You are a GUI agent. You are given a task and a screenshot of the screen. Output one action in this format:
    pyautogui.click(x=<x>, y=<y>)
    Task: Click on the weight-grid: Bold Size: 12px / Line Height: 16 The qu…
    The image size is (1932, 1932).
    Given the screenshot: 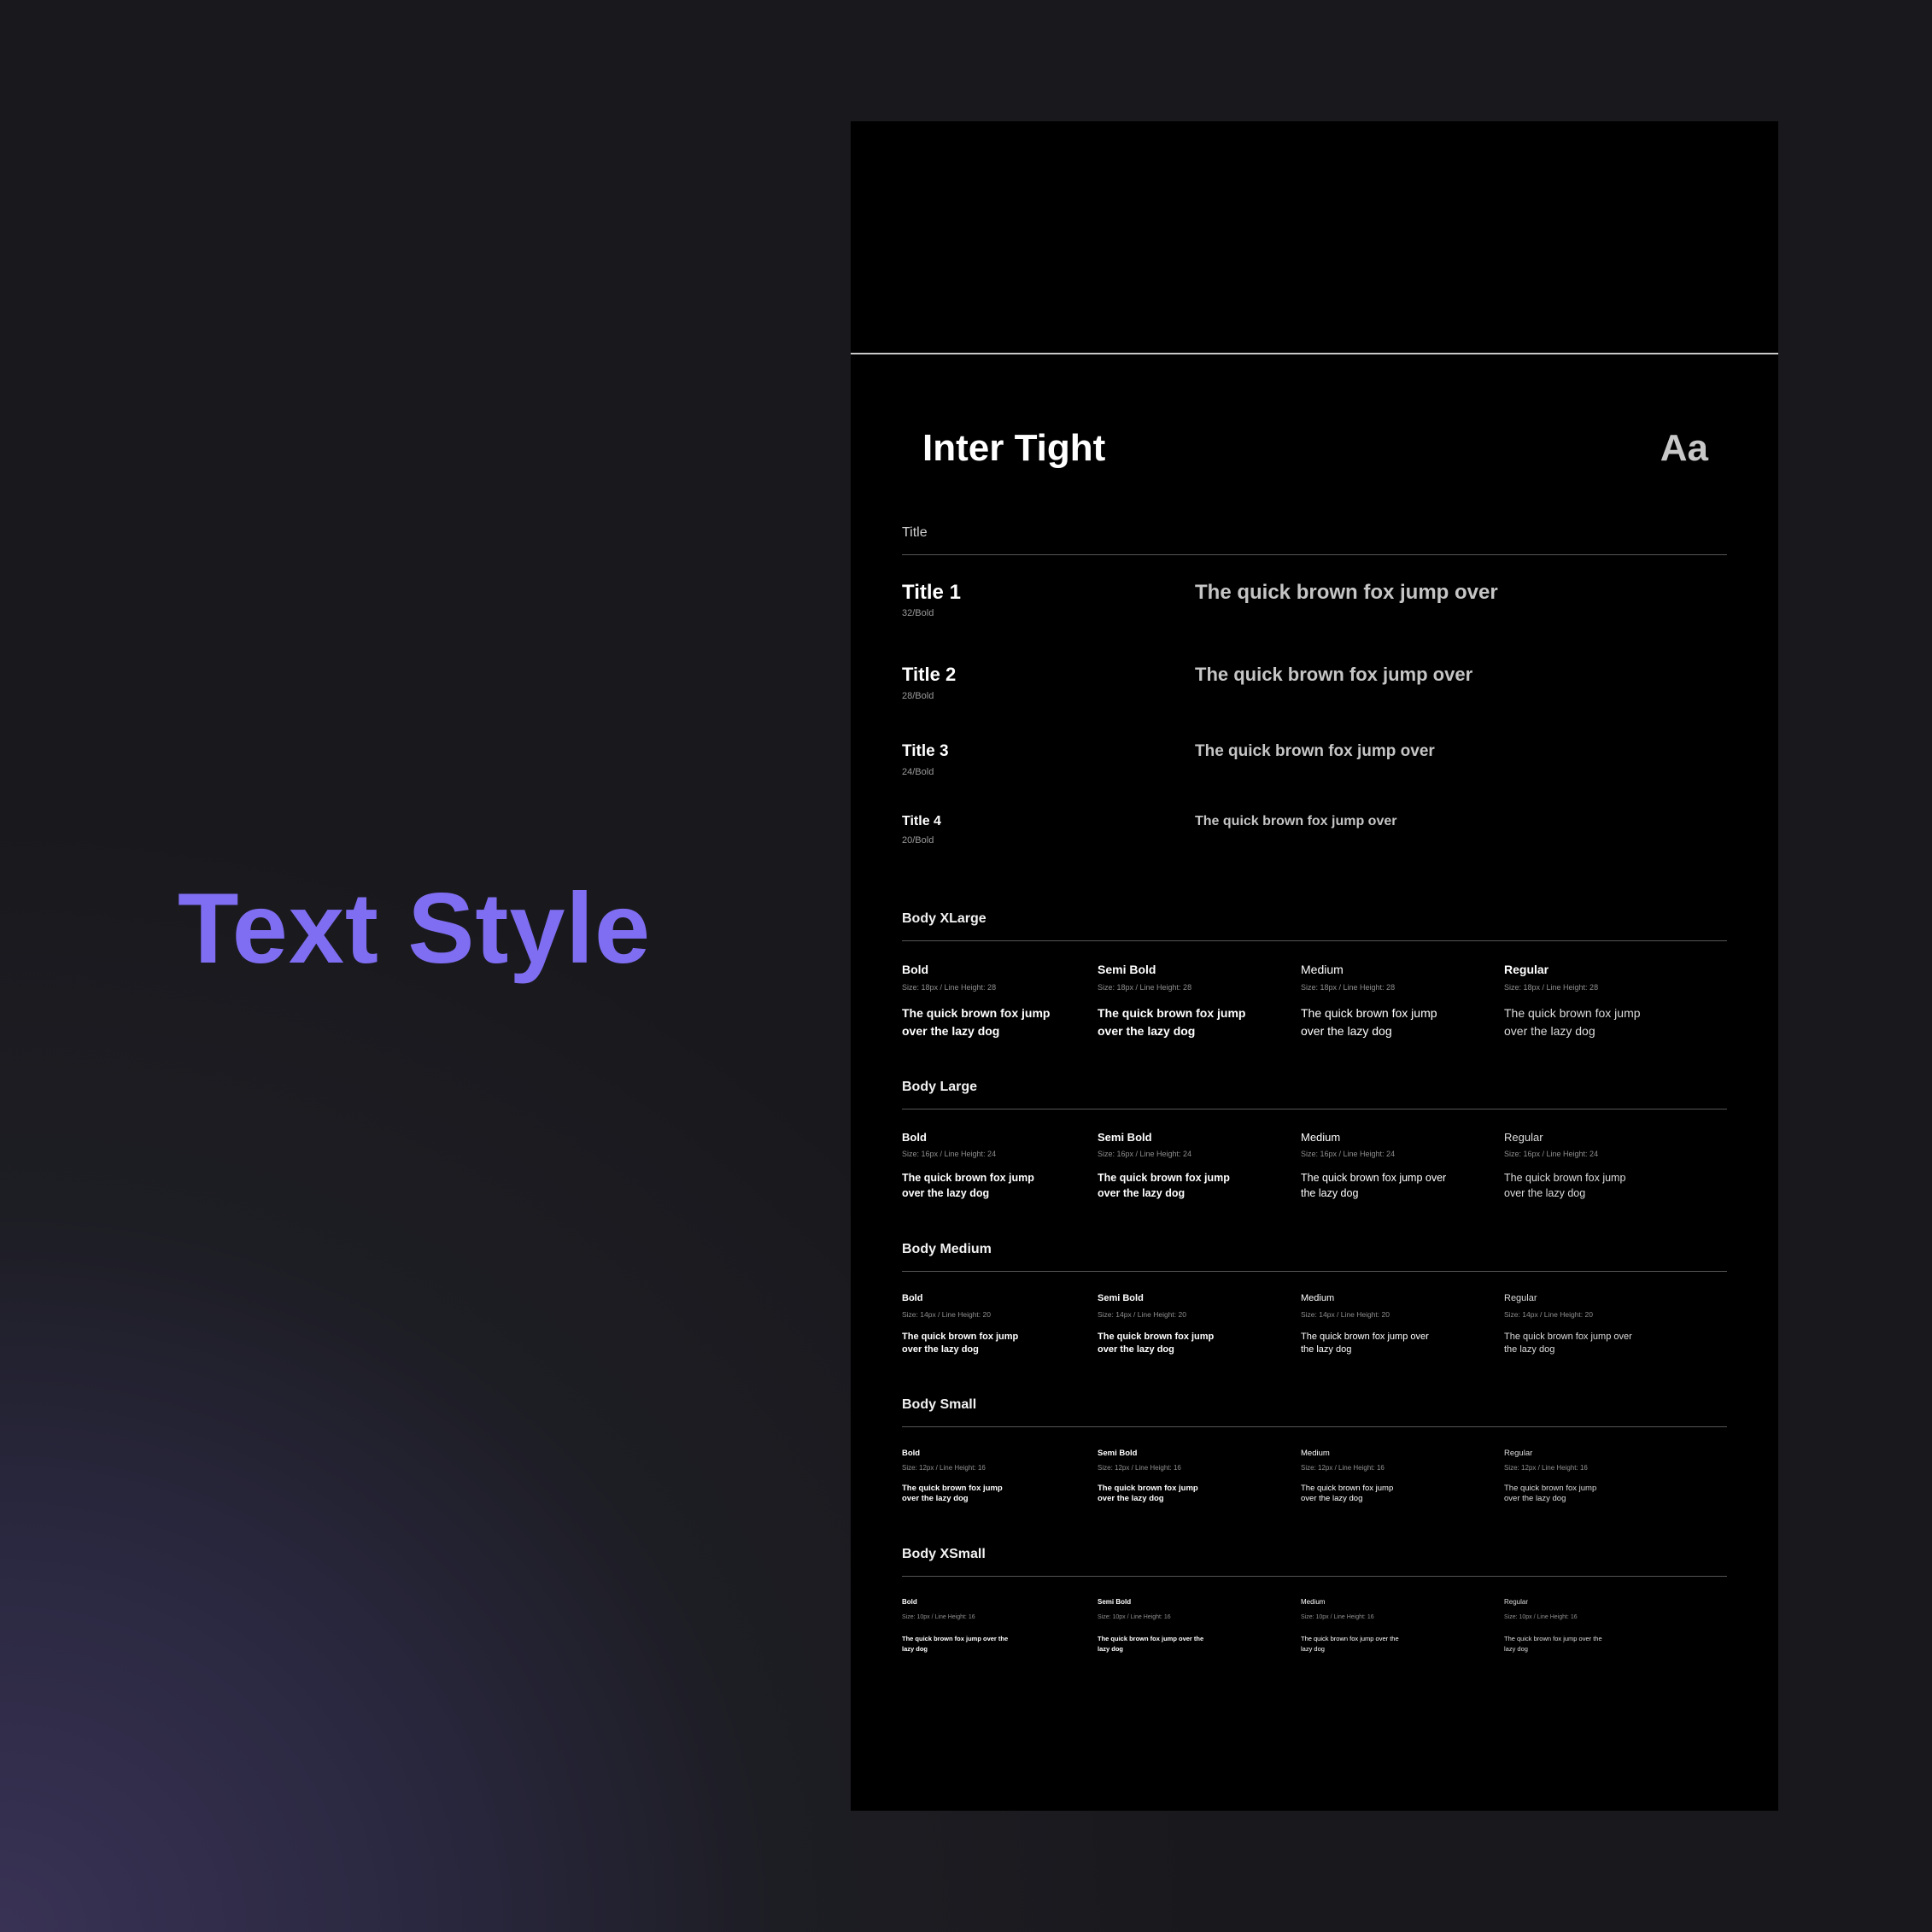 What is the action you would take?
    pyautogui.click(x=1314, y=1487)
    